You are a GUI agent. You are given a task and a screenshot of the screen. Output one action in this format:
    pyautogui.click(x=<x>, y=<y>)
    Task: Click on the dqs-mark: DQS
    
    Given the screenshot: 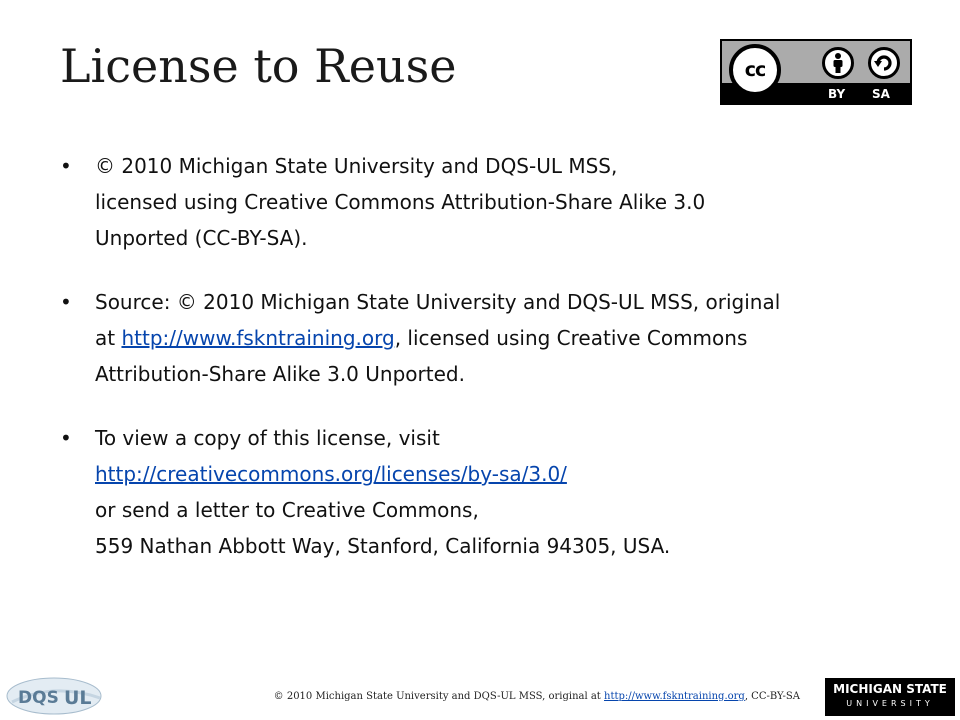 What is the action you would take?
    pyautogui.click(x=38, y=698)
    